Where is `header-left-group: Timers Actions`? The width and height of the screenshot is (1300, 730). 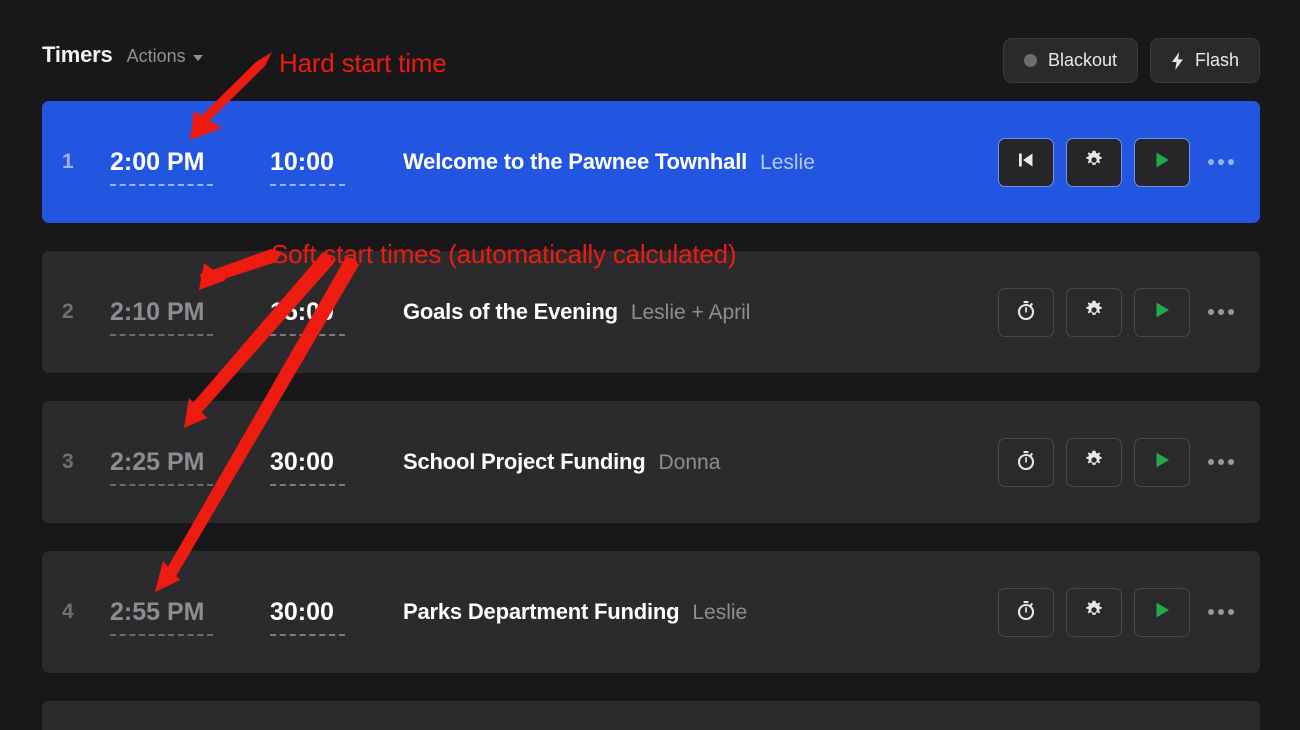
header-left-group: Timers Actions is located at coordinates (122, 55).